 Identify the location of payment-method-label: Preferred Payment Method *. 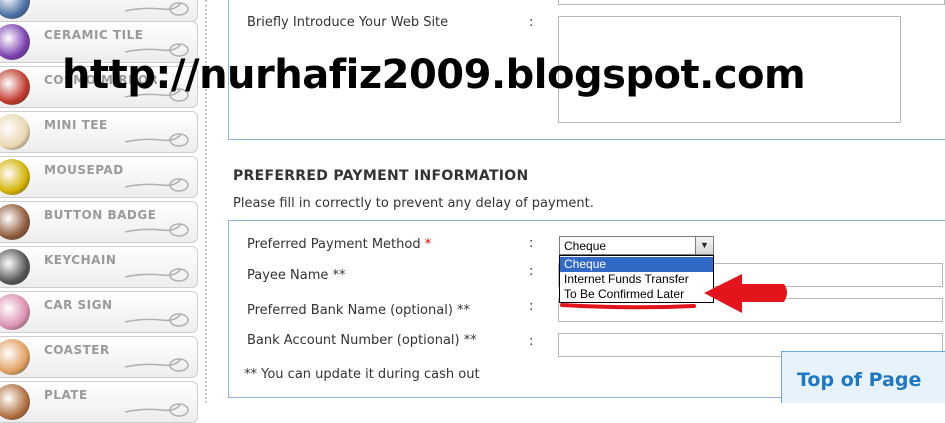
(339, 244).